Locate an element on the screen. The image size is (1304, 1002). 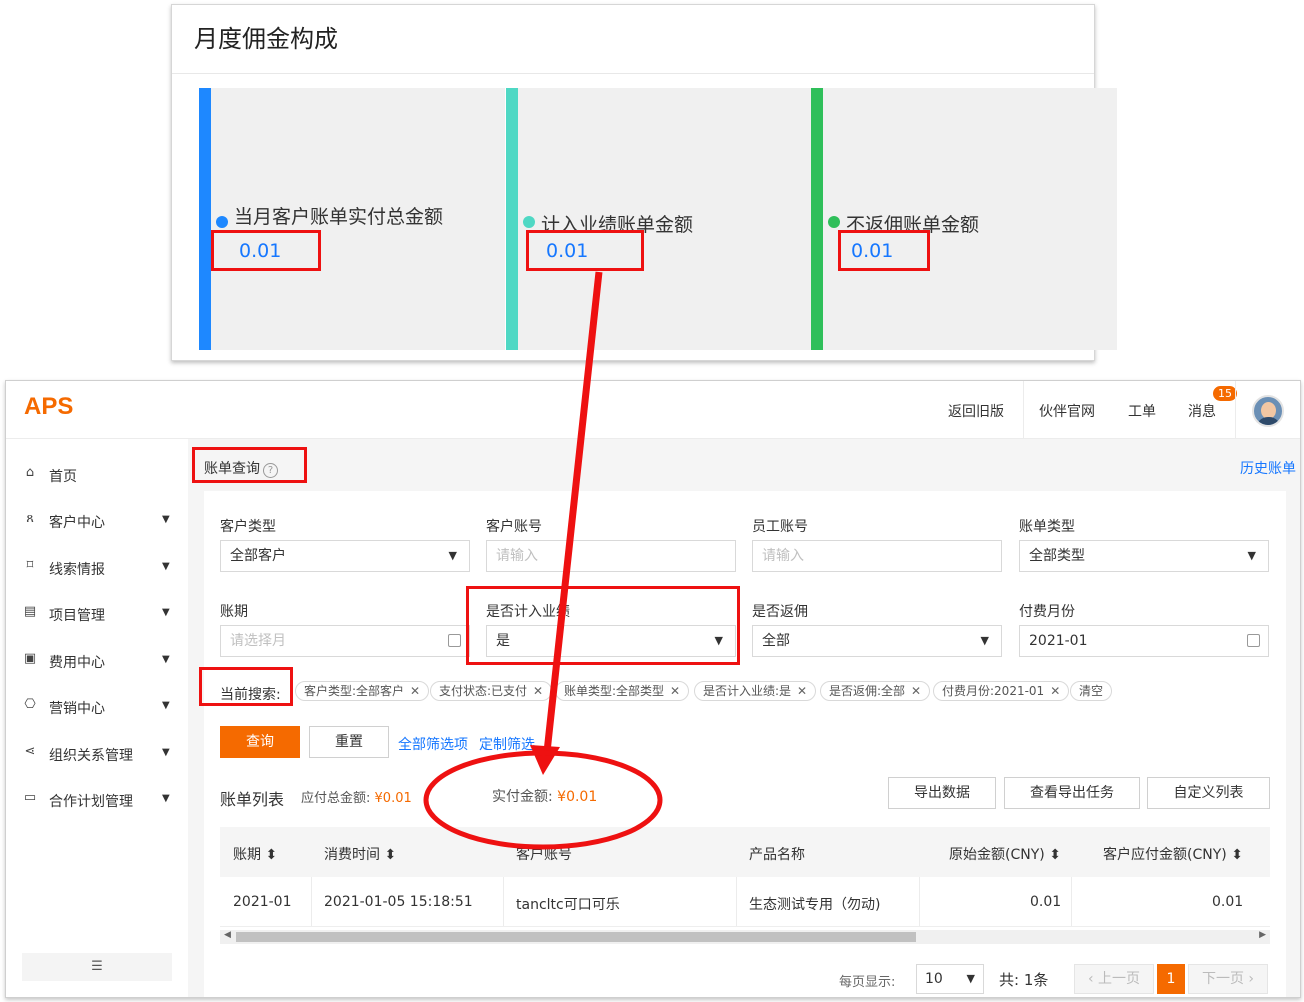
sidebar-item-marketing: ⎔ 营销中心 ▼ is located at coordinates (96, 707).